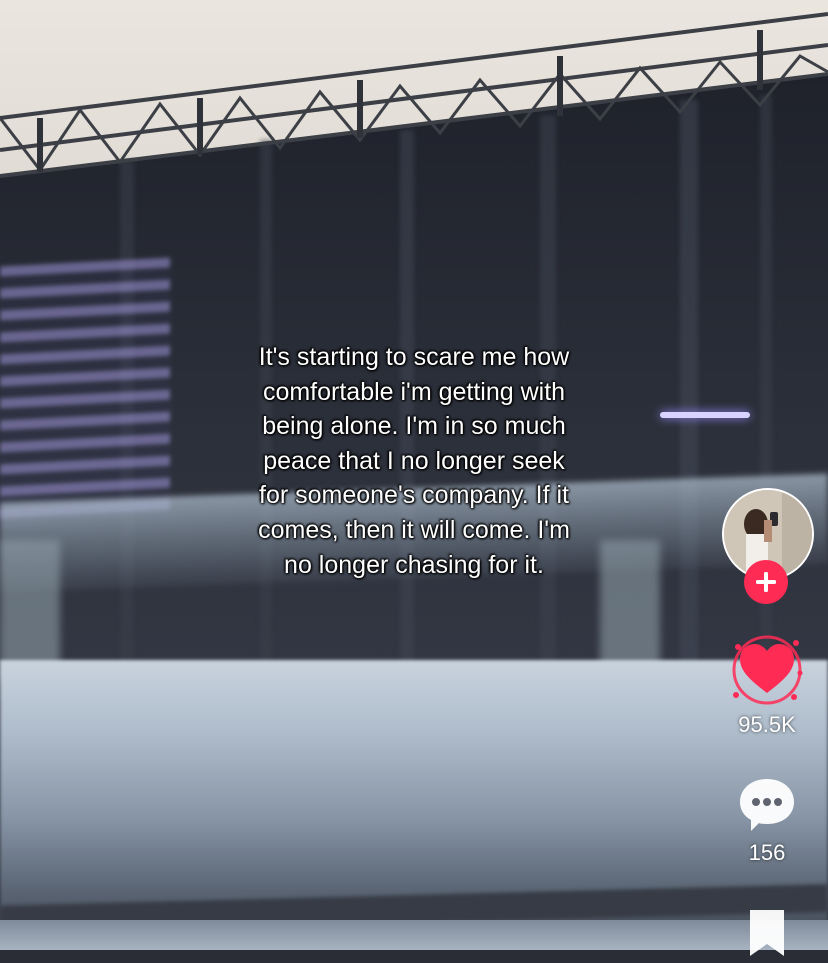 Image resolution: width=828 pixels, height=963 pixels. What do you see at coordinates (414, 564) in the screenshot?
I see `caption-line: no longer chasing for it.` at bounding box center [414, 564].